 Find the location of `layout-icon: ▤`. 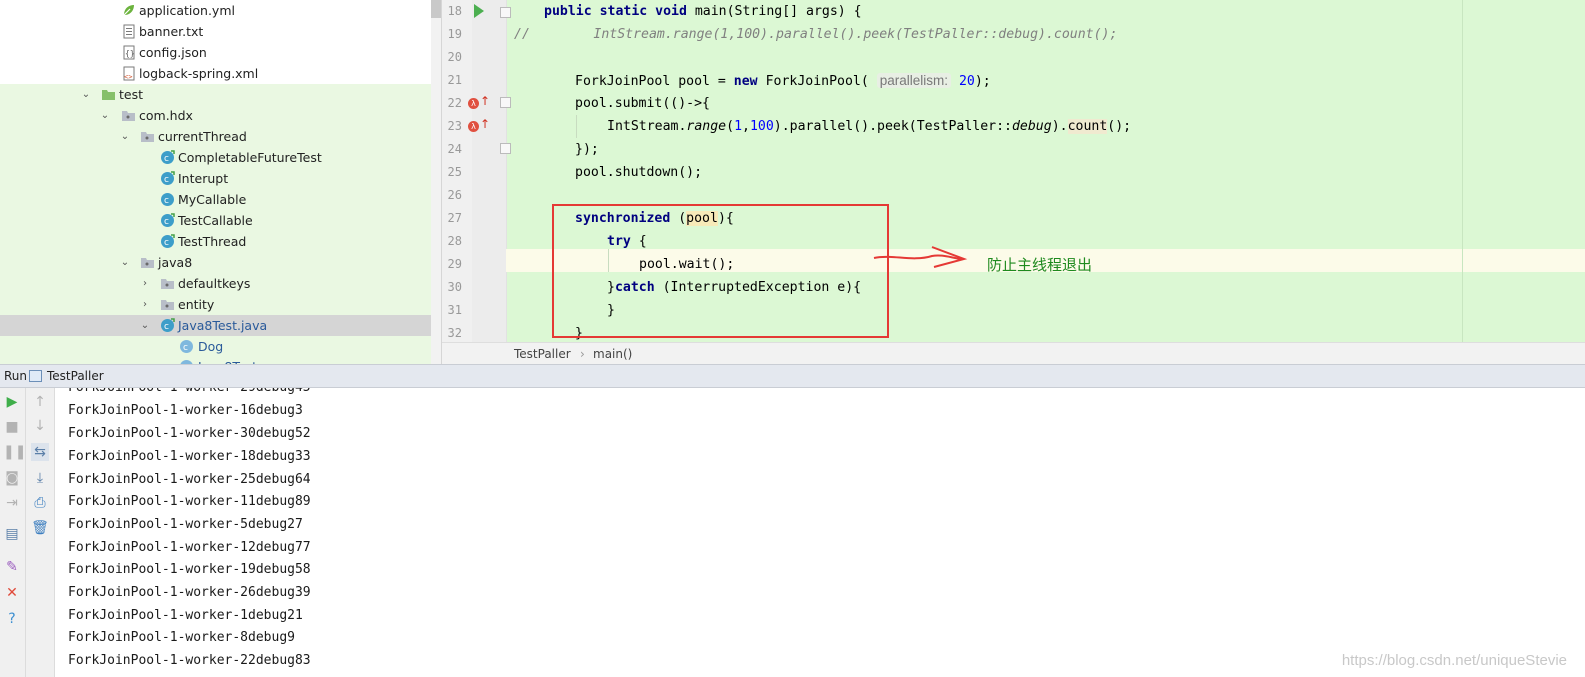

layout-icon: ▤ is located at coordinates (12, 534).